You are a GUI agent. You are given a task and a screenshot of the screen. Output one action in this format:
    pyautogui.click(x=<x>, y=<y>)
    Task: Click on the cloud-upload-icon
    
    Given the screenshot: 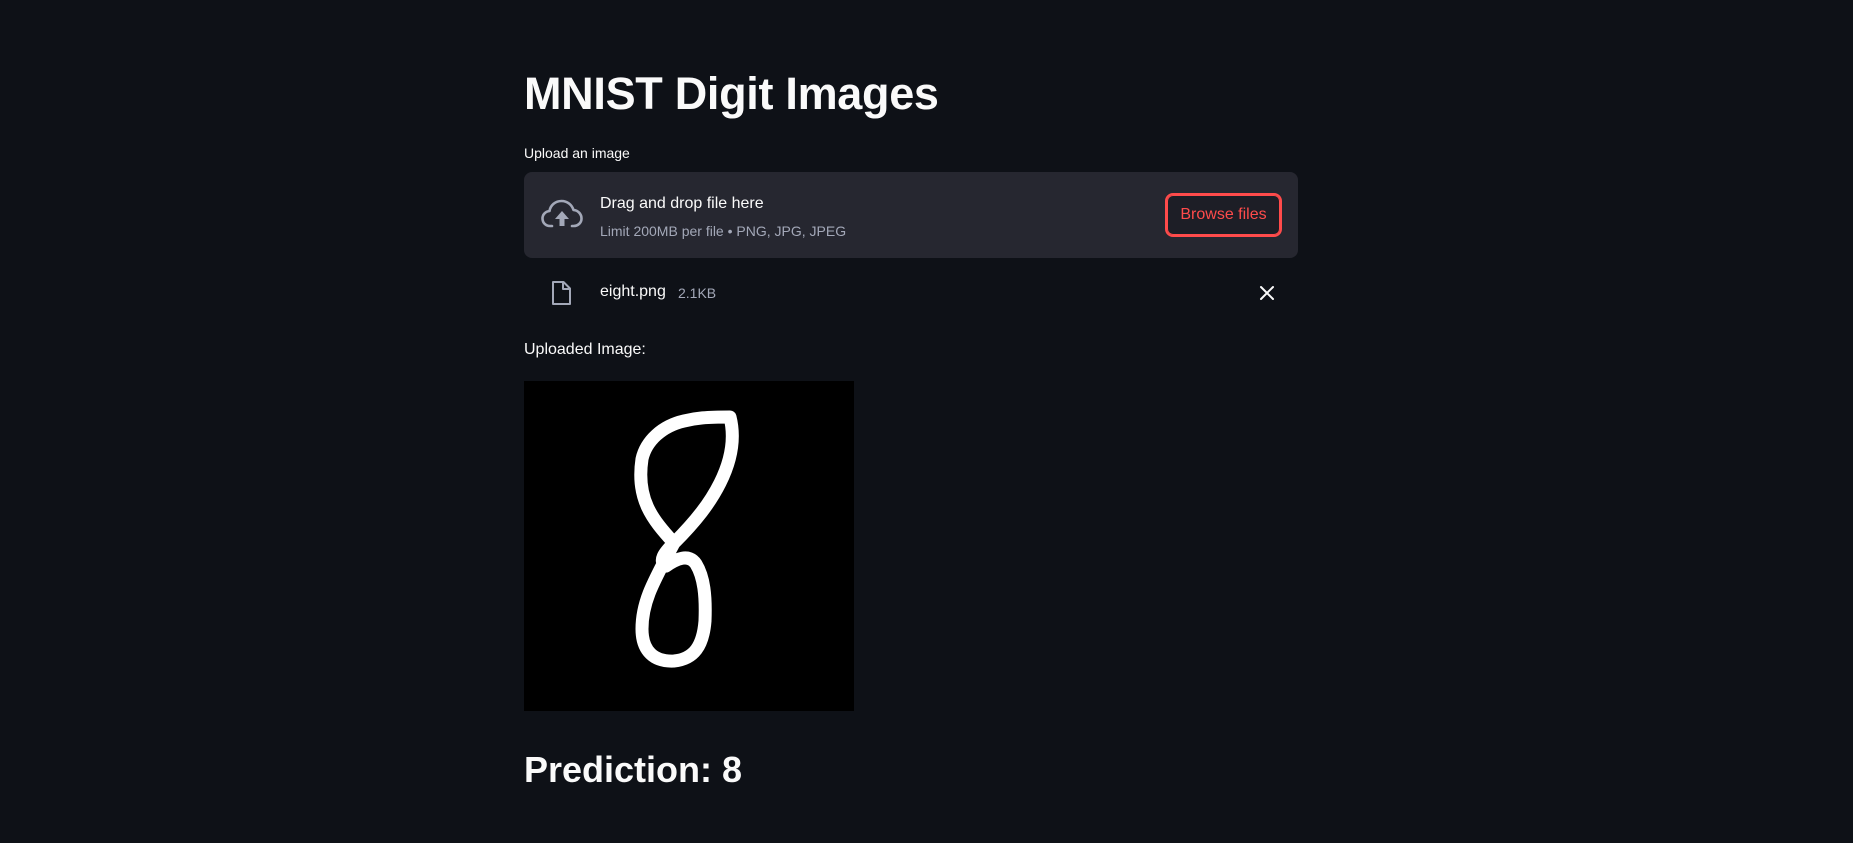 What is the action you would take?
    pyautogui.click(x=562, y=215)
    